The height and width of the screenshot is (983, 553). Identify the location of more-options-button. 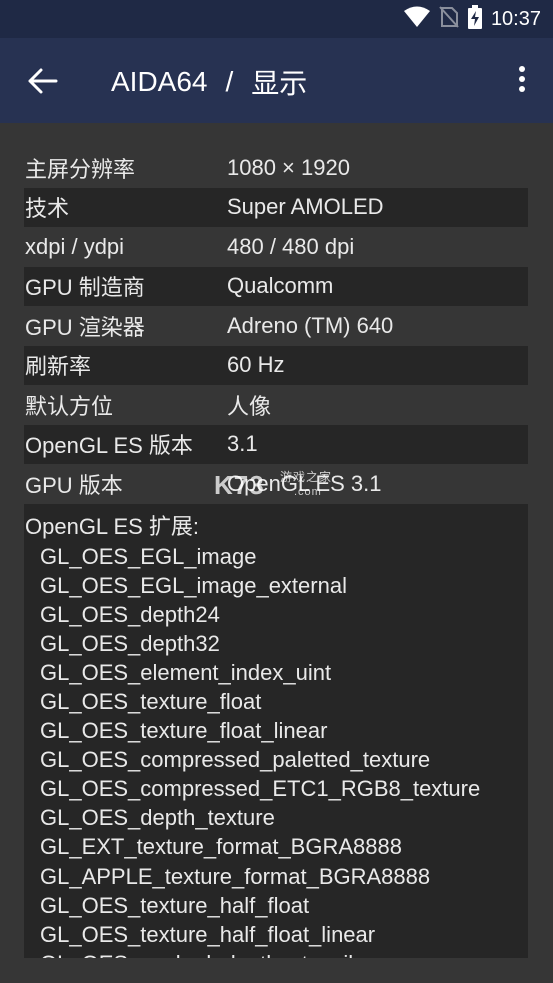
(522, 81).